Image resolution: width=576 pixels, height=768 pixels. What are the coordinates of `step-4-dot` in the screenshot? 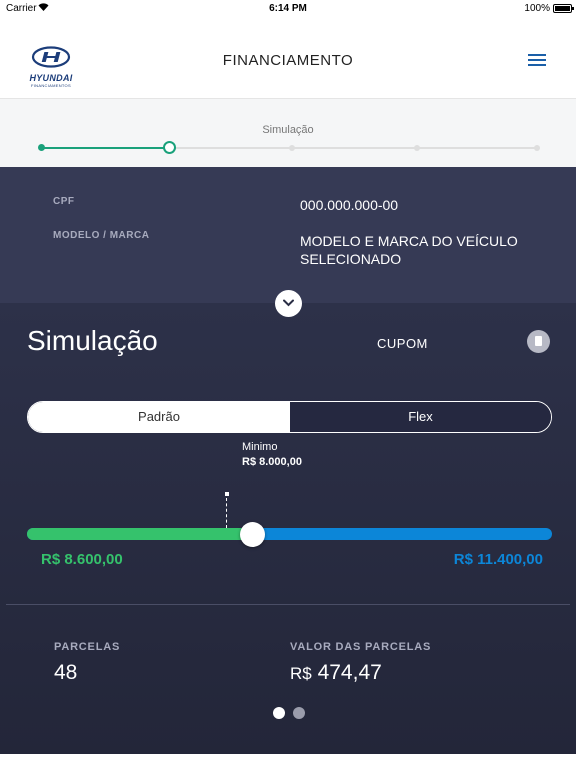 It's located at (417, 148).